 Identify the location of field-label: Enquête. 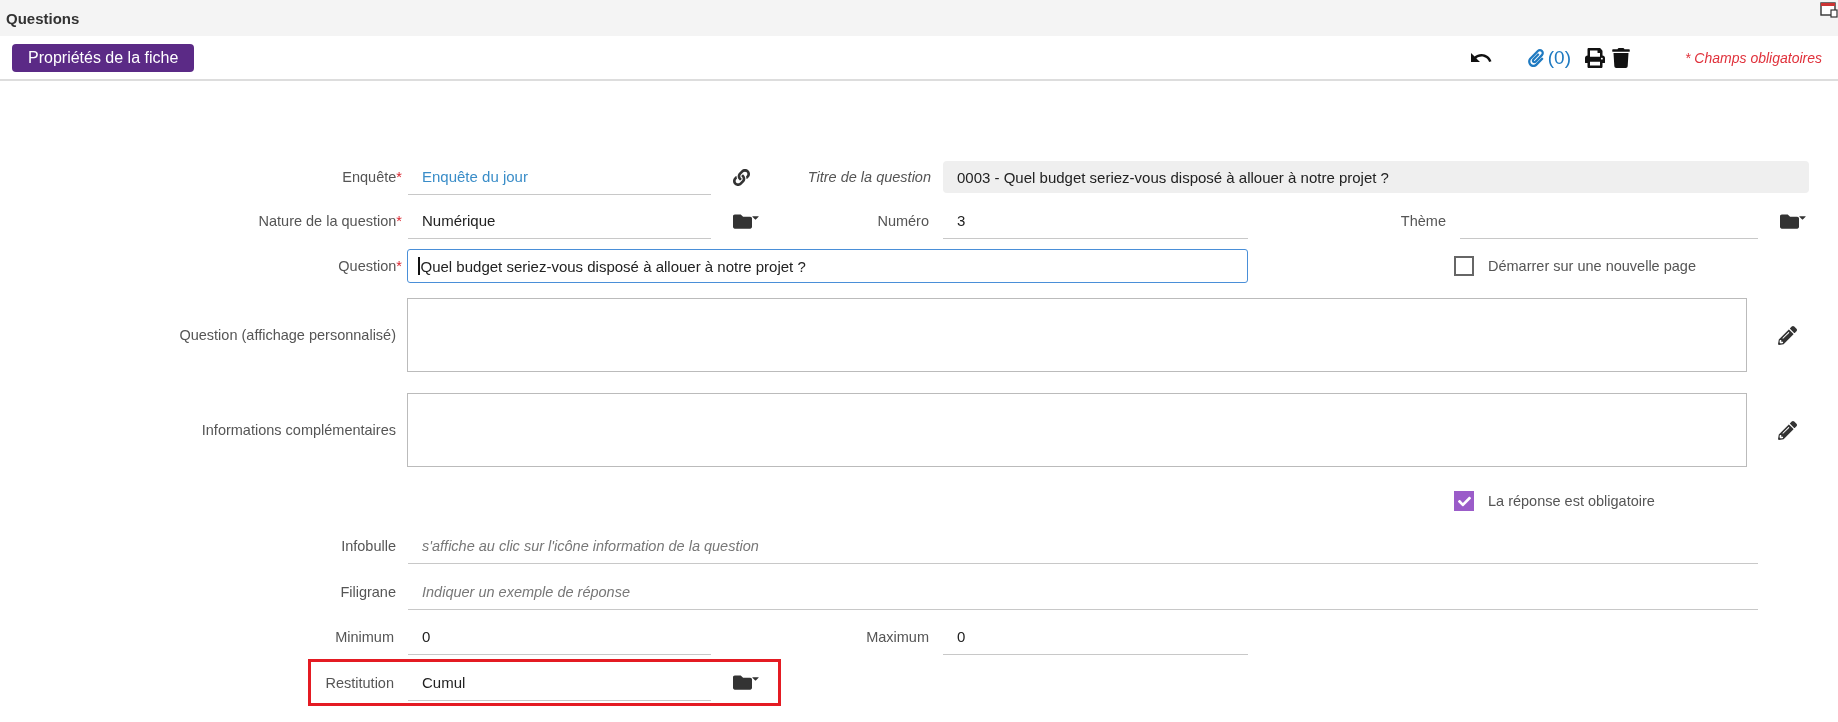
(369, 177).